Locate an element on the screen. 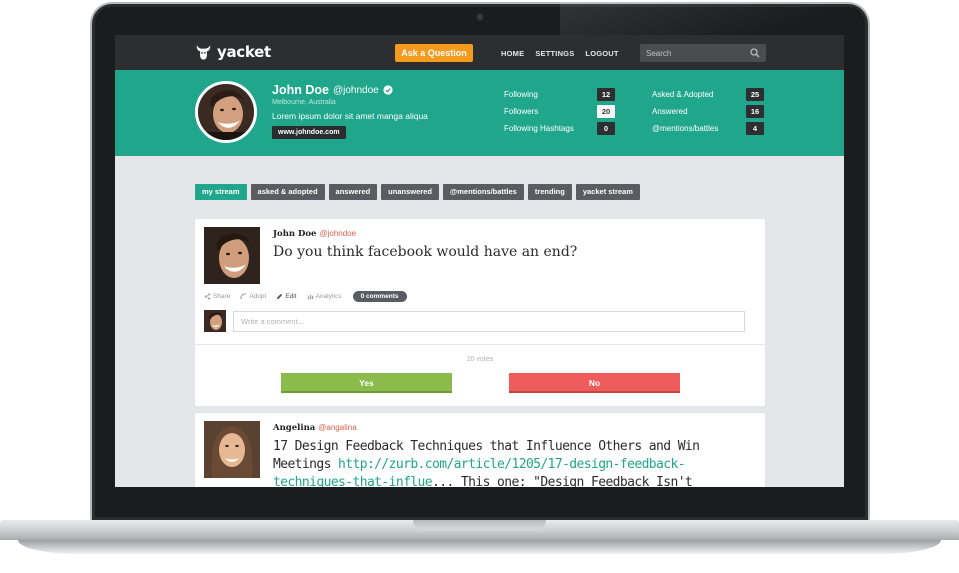 Image resolution: width=959 pixels, height=573 pixels. post-author: John Doe @johndoe is located at coordinates (314, 234).